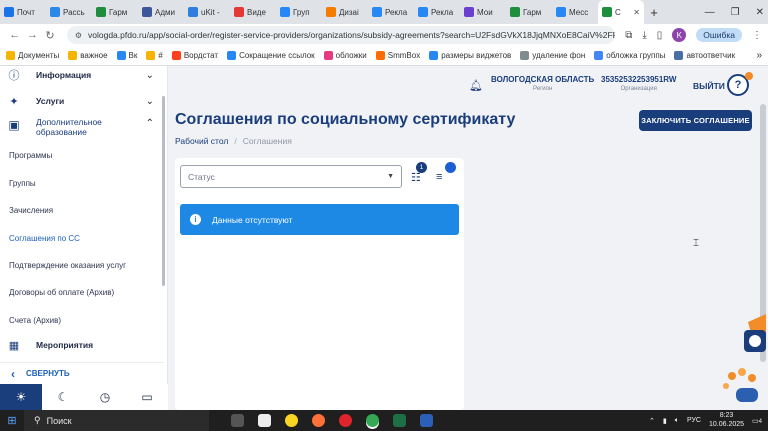 This screenshot has height=431, width=768. I want to click on bookmark-item: #, so click(154, 55).